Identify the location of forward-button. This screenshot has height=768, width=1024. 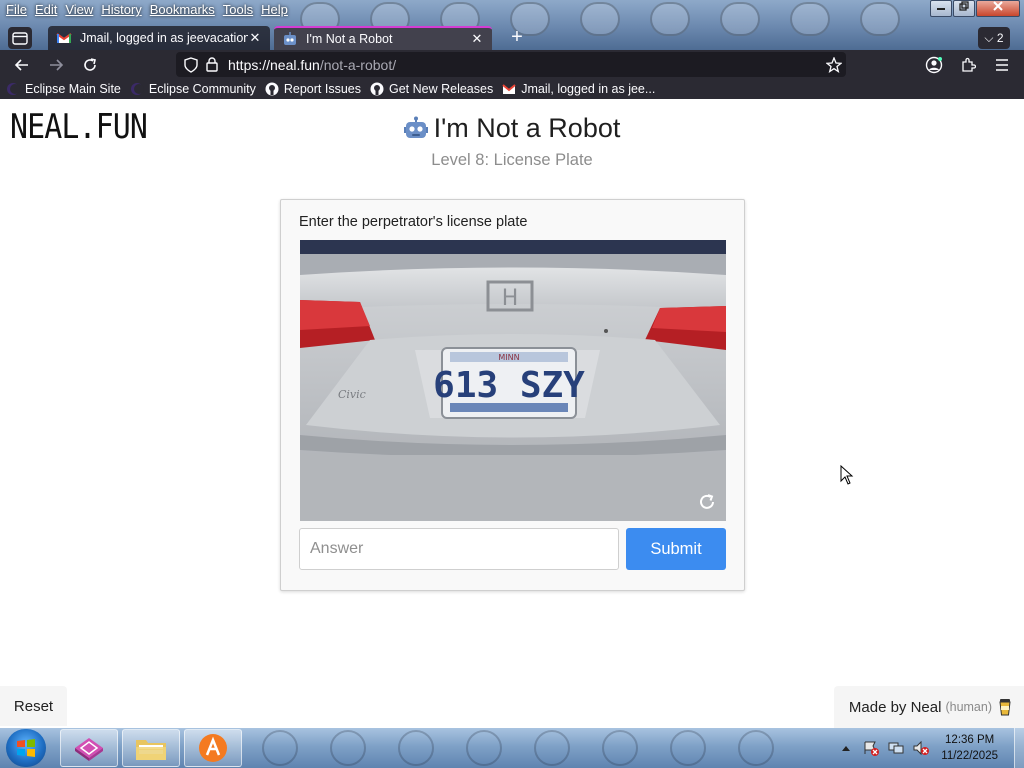
(56, 65).